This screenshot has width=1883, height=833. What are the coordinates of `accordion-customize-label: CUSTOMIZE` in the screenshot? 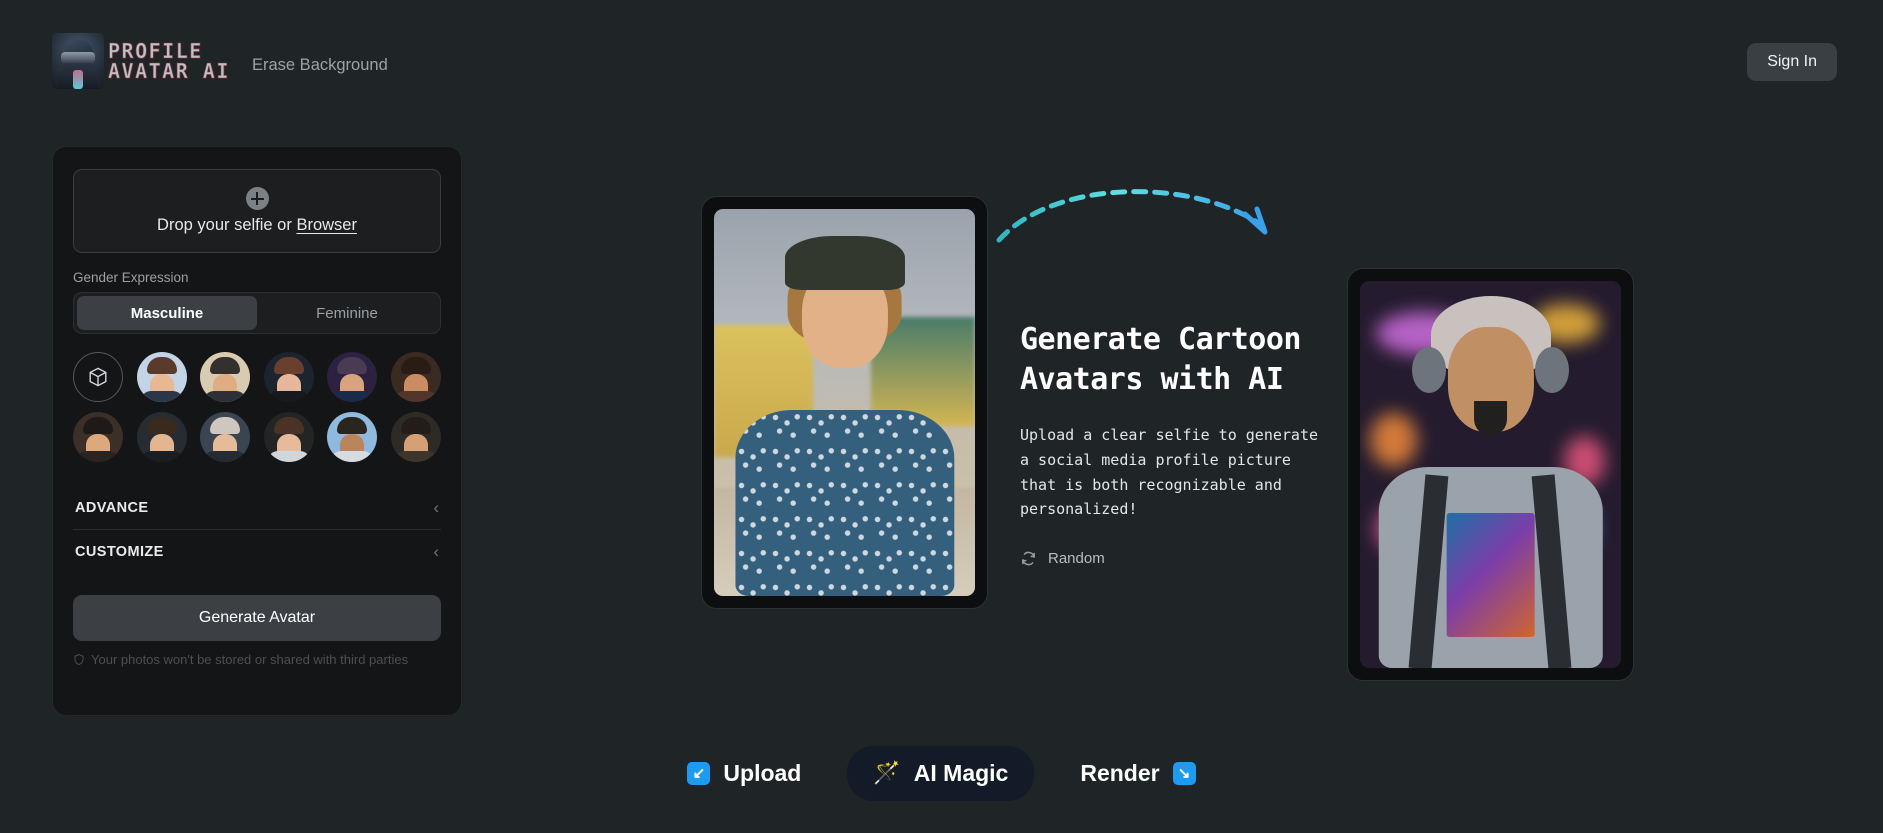 It's located at (119, 551).